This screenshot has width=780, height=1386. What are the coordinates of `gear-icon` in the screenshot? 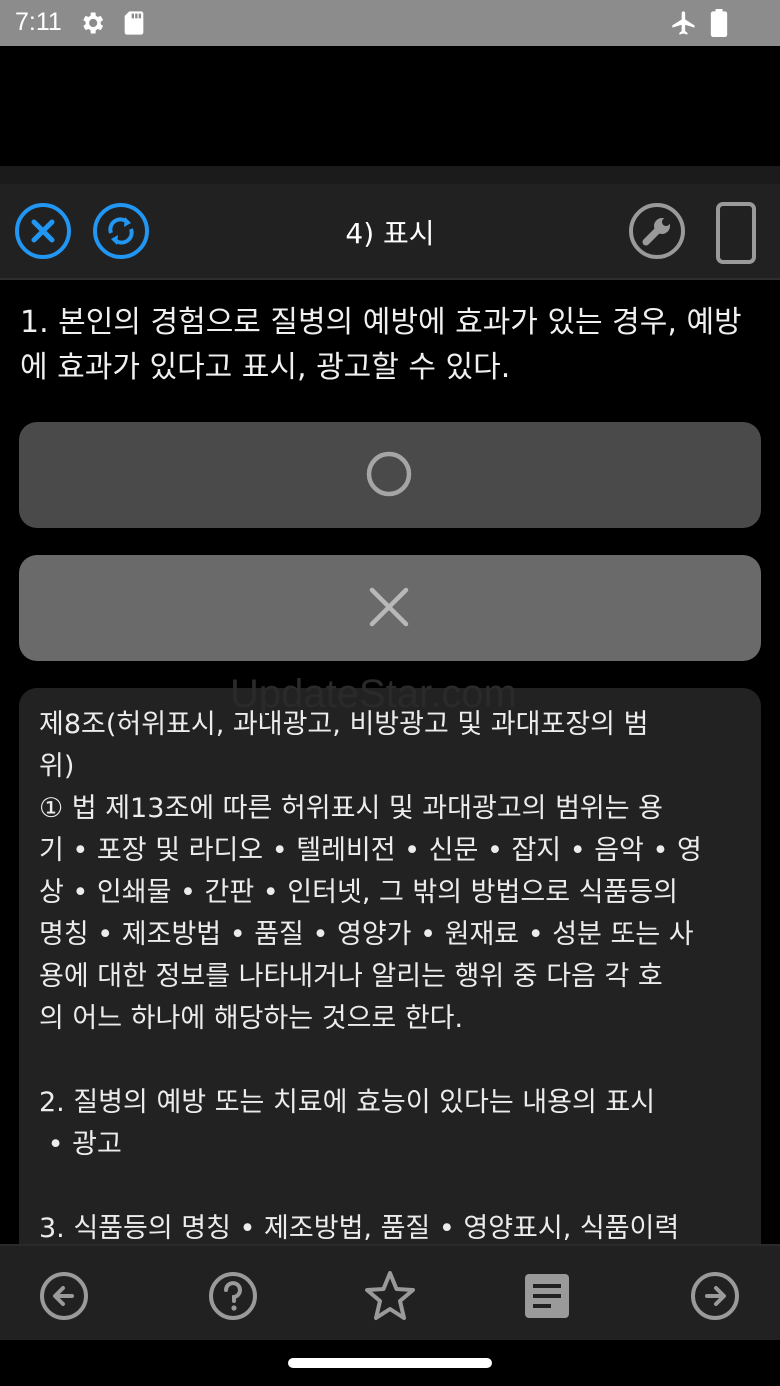 It's located at (92, 25).